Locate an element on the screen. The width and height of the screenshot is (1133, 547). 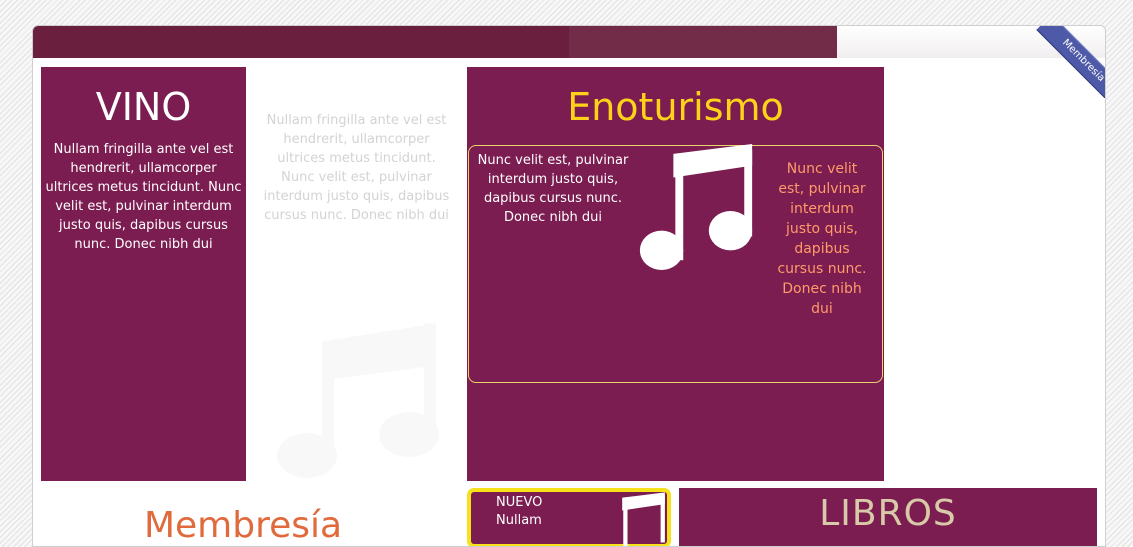
tile-nuevo-label: NUEVO is located at coordinates (519, 502).